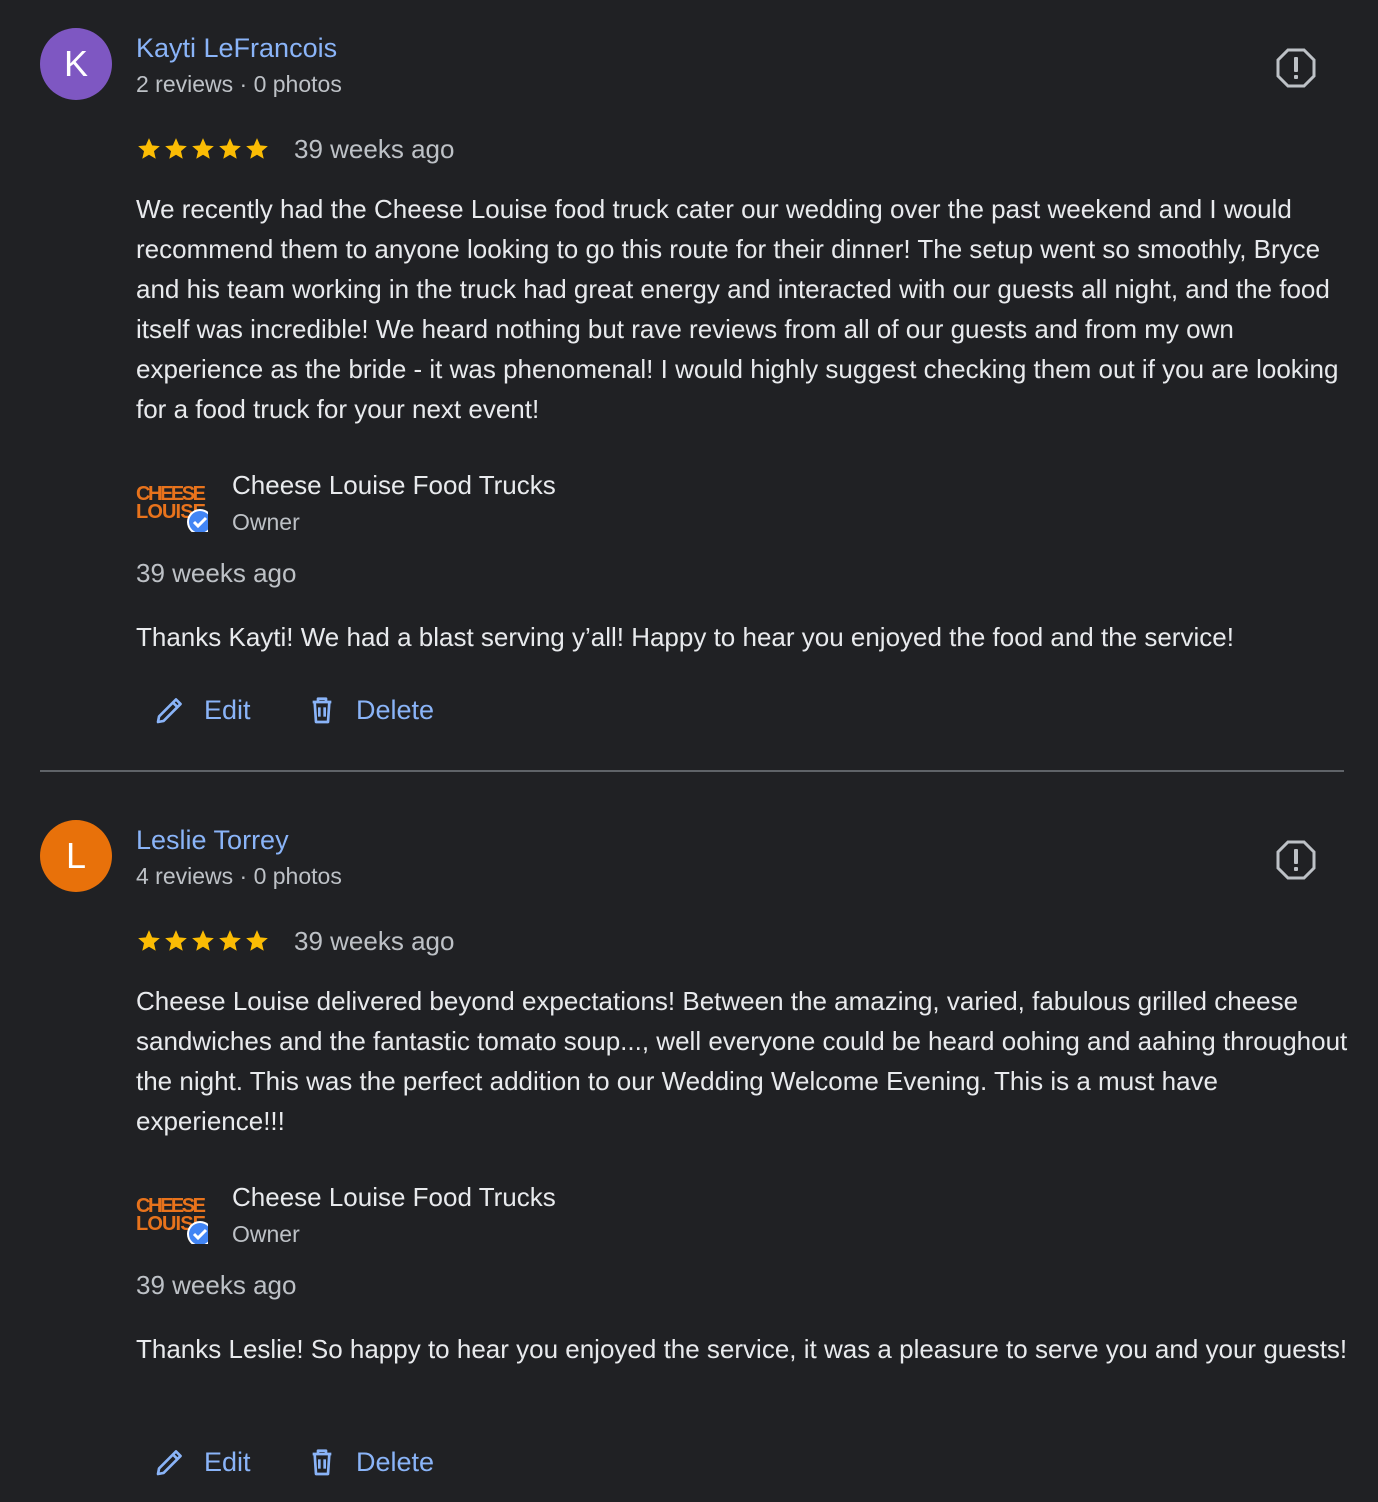 The height and width of the screenshot is (1502, 1378). What do you see at coordinates (76, 64) in the screenshot?
I see `avatar: K` at bounding box center [76, 64].